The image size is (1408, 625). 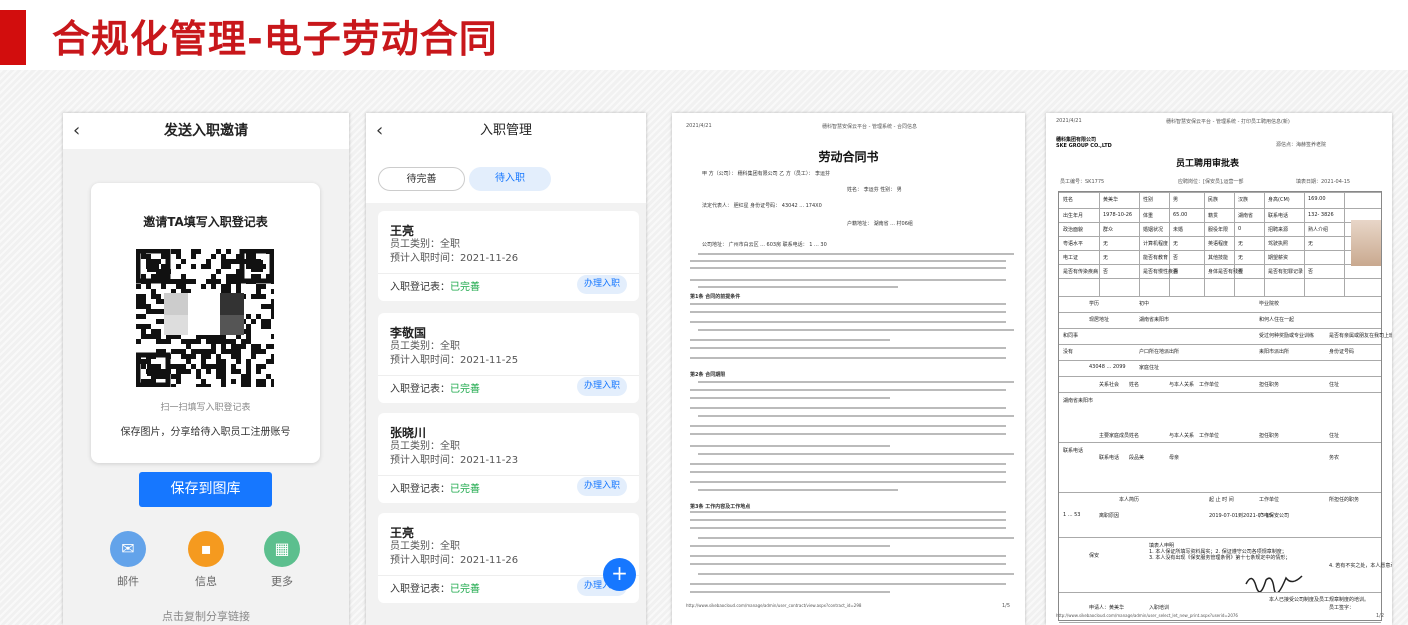 What do you see at coordinates (205, 408) in the screenshot?
I see `scan-hint: 扫一扫填写入职登记表` at bounding box center [205, 408].